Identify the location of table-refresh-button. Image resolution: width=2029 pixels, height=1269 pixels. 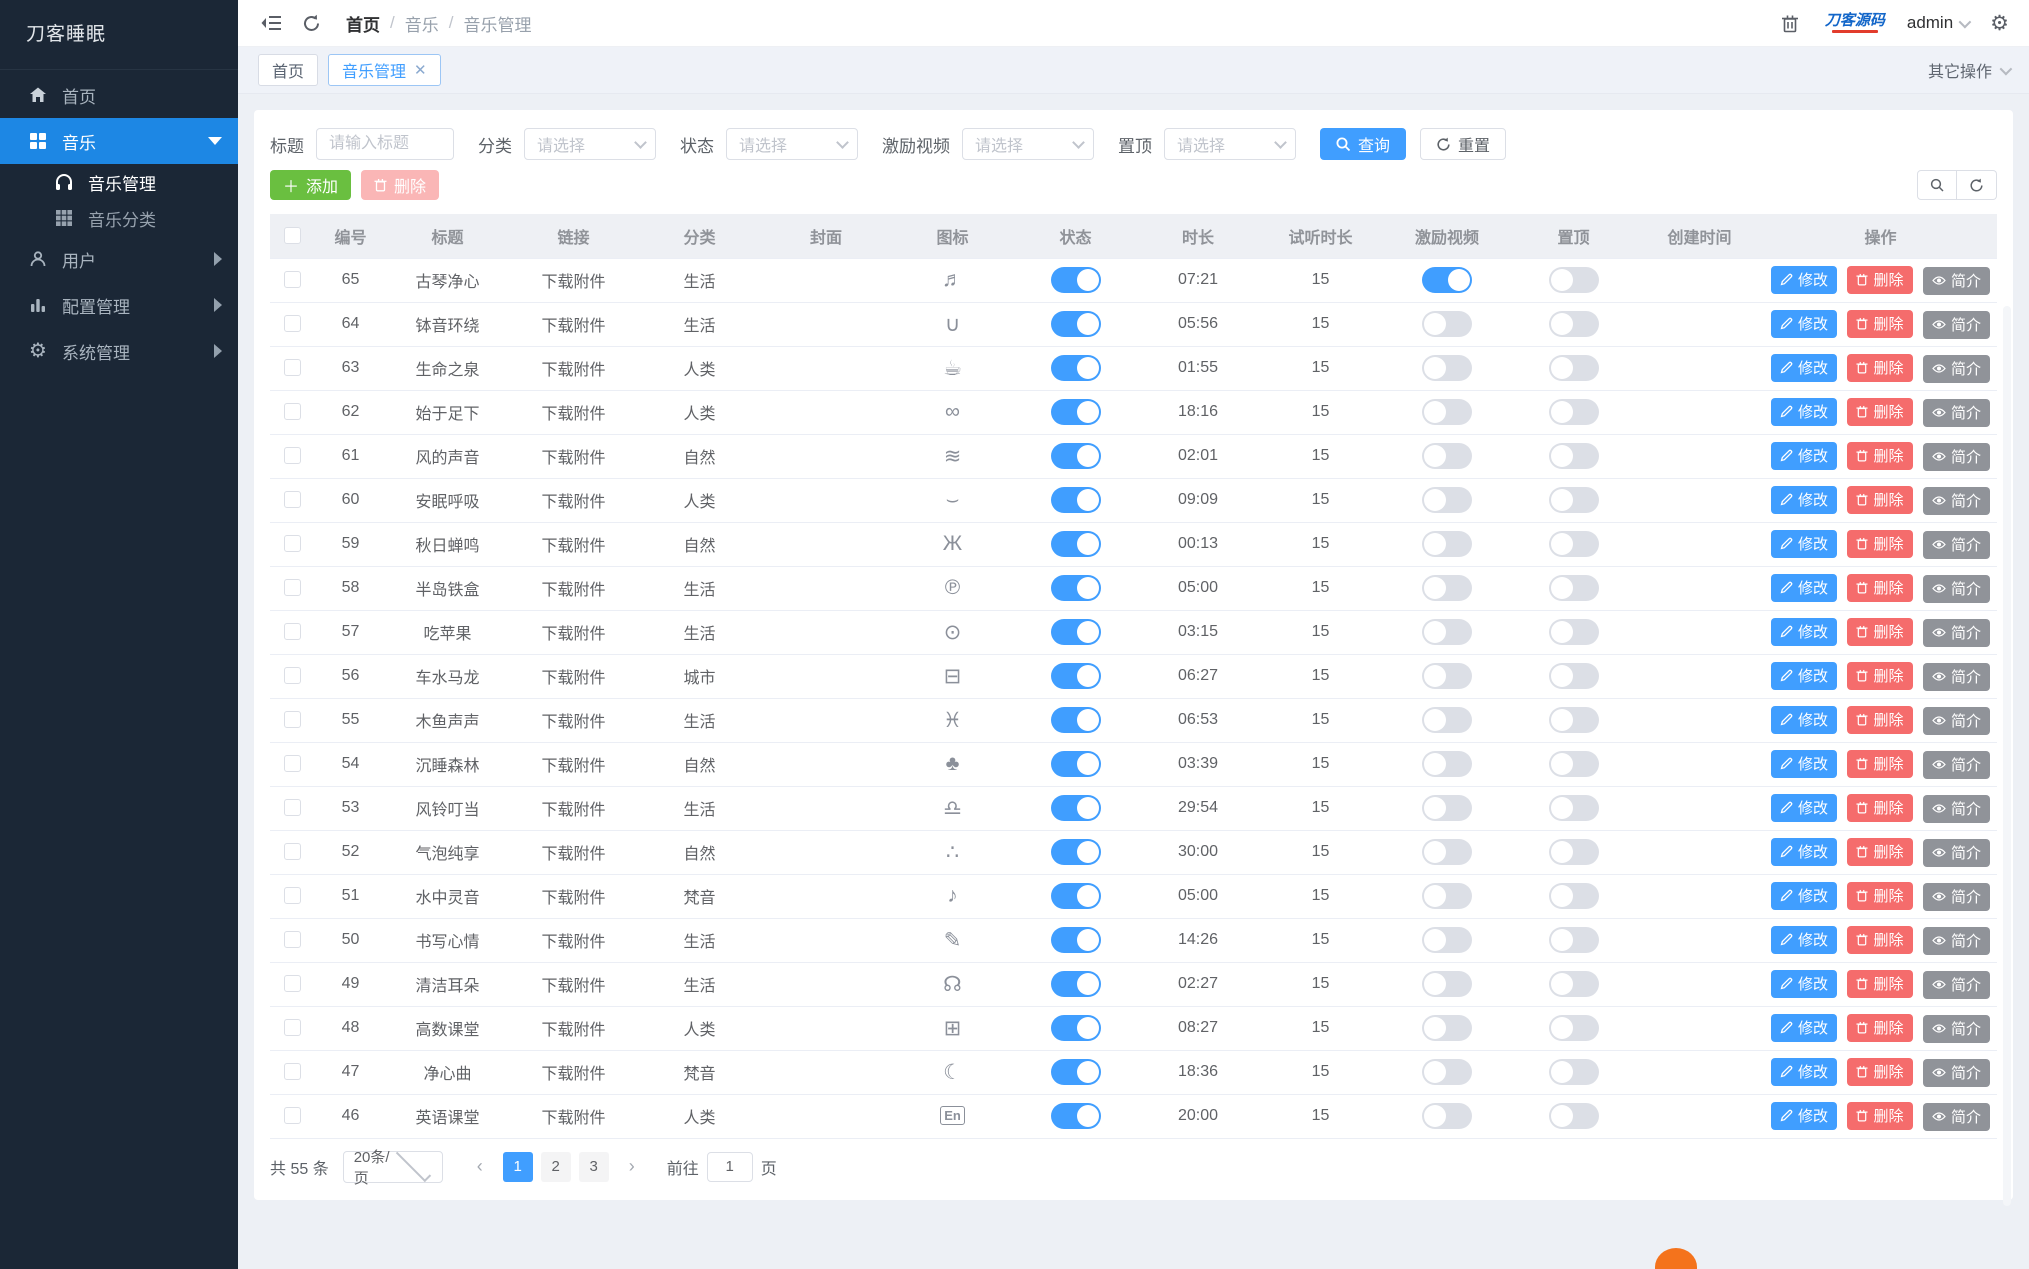
(1977, 185).